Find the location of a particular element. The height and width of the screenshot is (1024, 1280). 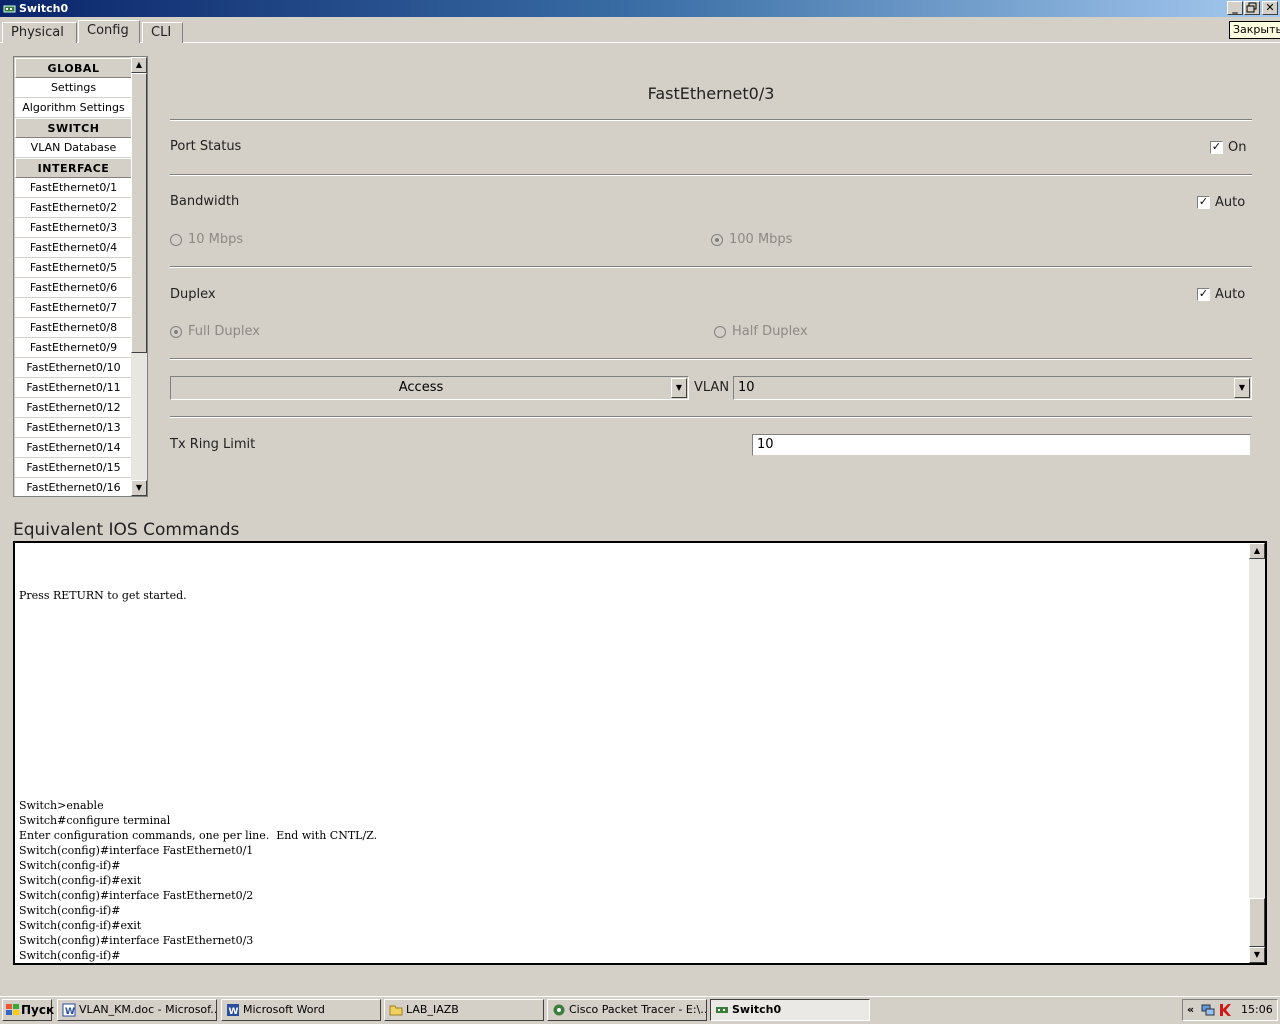

taskbar-item-label: LAB_IAZB is located at coordinates (432, 1009).